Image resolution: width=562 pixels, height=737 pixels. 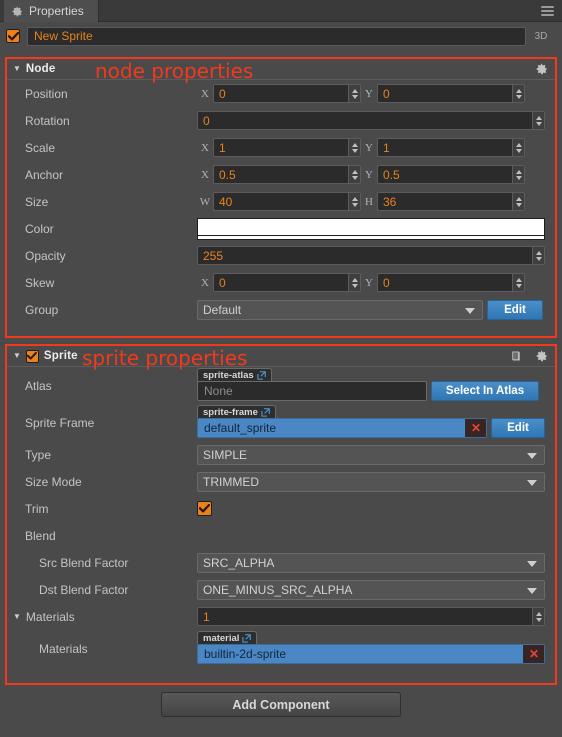 I want to click on sprite-frame-edit-button: Edit, so click(x=518, y=428).